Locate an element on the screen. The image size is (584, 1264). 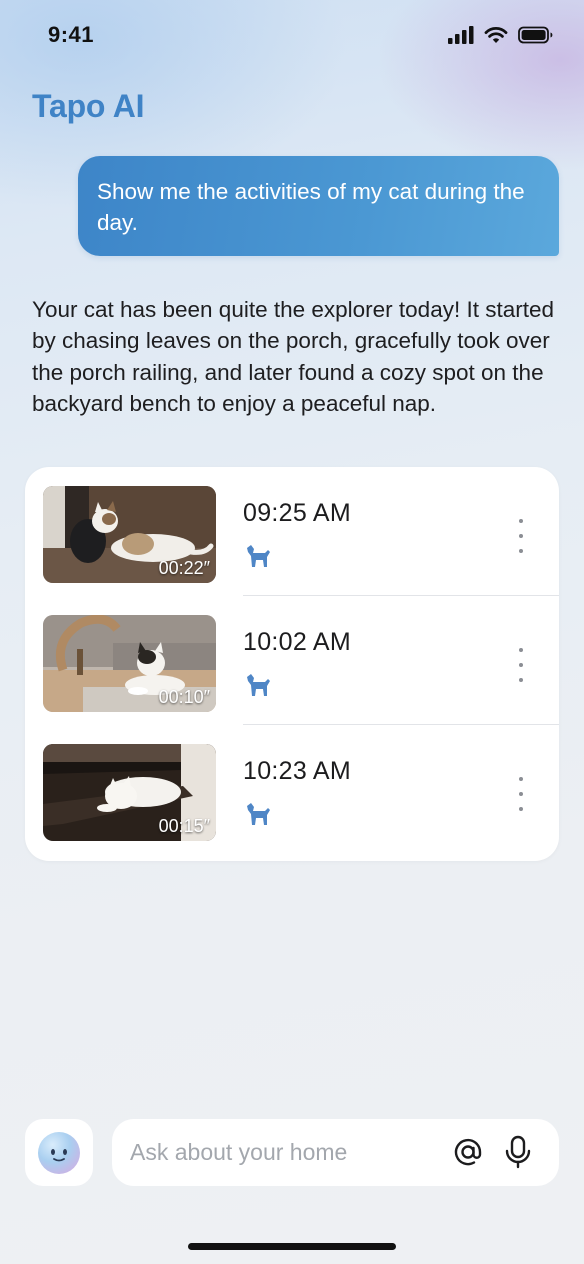
status-icons is located at coordinates (501, 35).